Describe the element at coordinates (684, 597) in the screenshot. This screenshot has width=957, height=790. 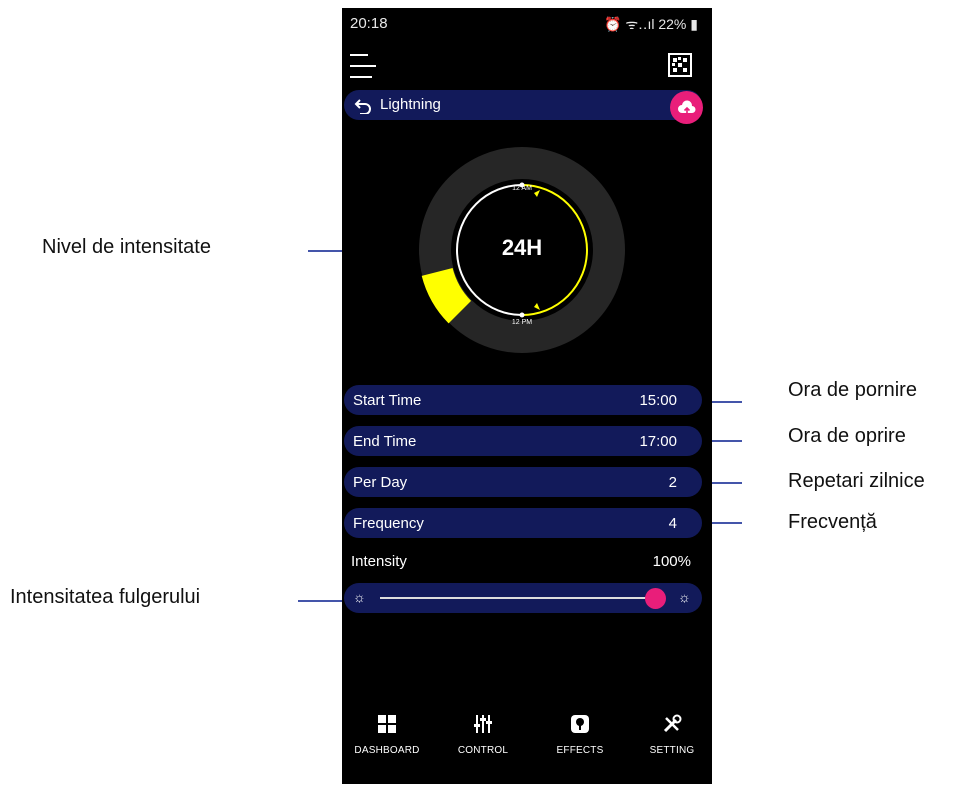
I see `brightness-high-icon: ☼` at that location.